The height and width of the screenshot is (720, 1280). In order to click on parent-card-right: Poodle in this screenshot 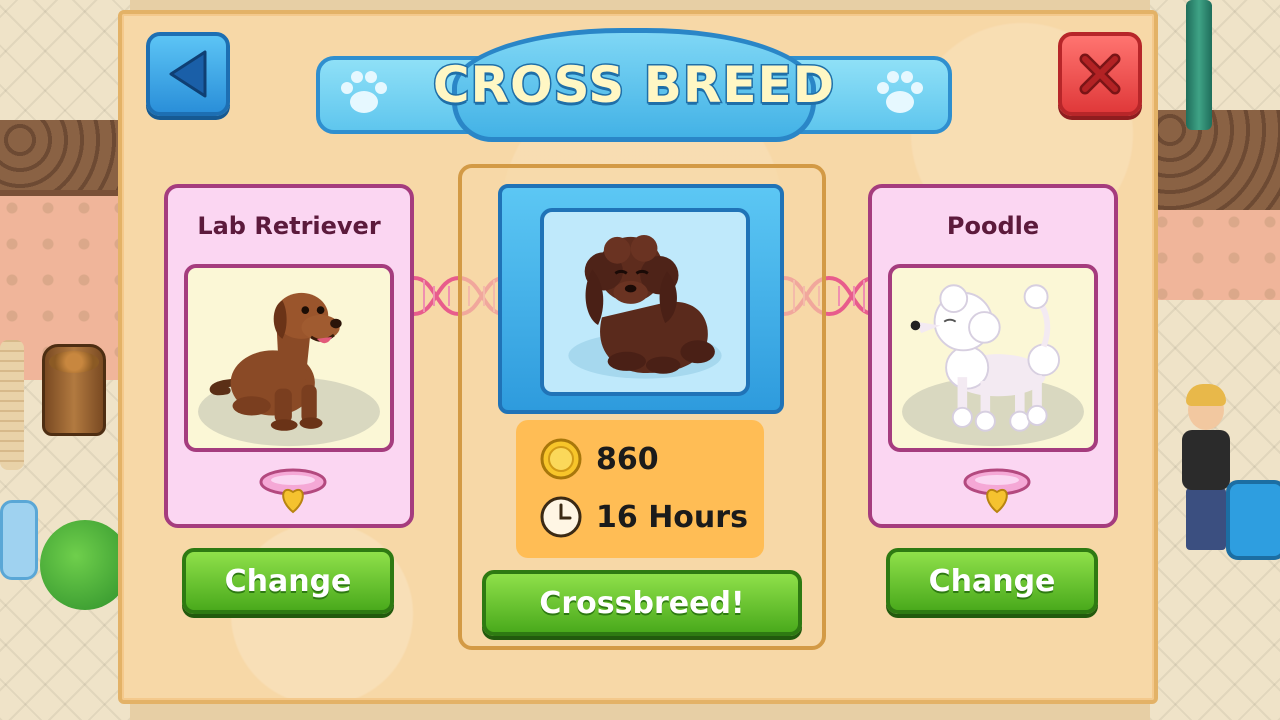, I will do `click(993, 356)`.